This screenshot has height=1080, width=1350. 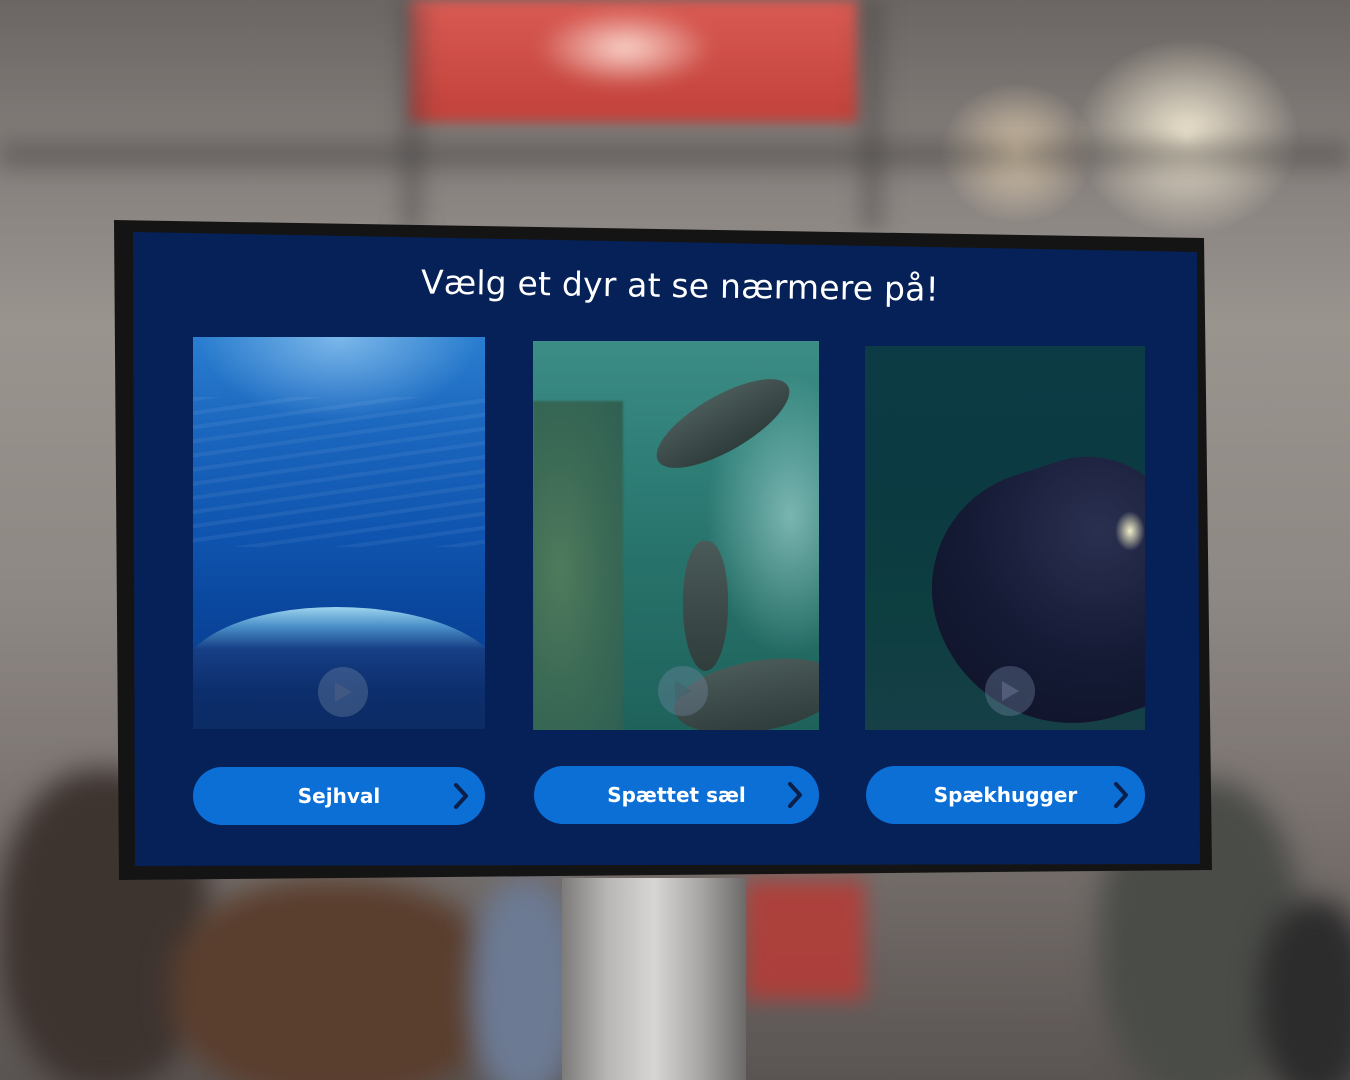 I want to click on monitor-stand, so click(x=654, y=979).